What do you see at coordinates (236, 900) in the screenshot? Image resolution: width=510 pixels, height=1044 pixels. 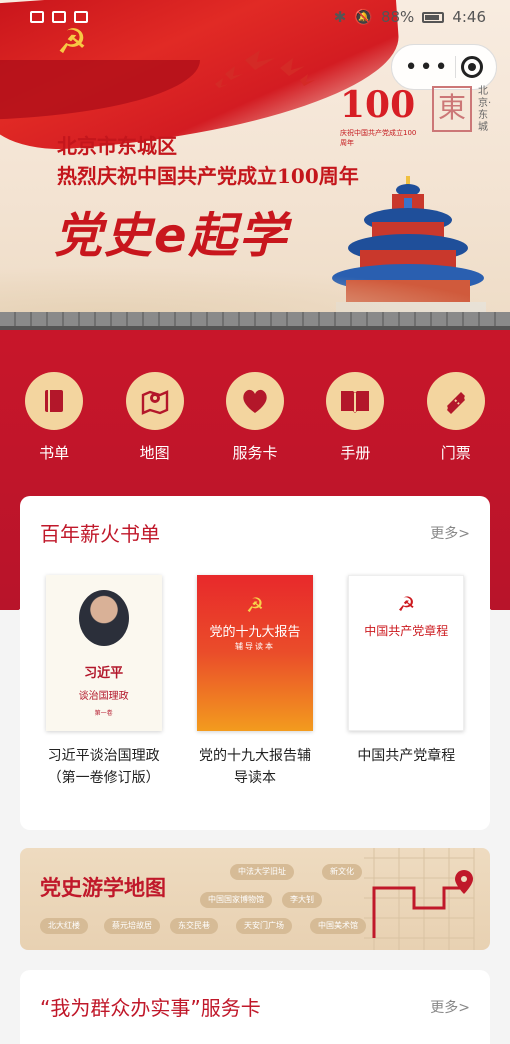 I see `map-location-tag: 中国国家博物馆` at bounding box center [236, 900].